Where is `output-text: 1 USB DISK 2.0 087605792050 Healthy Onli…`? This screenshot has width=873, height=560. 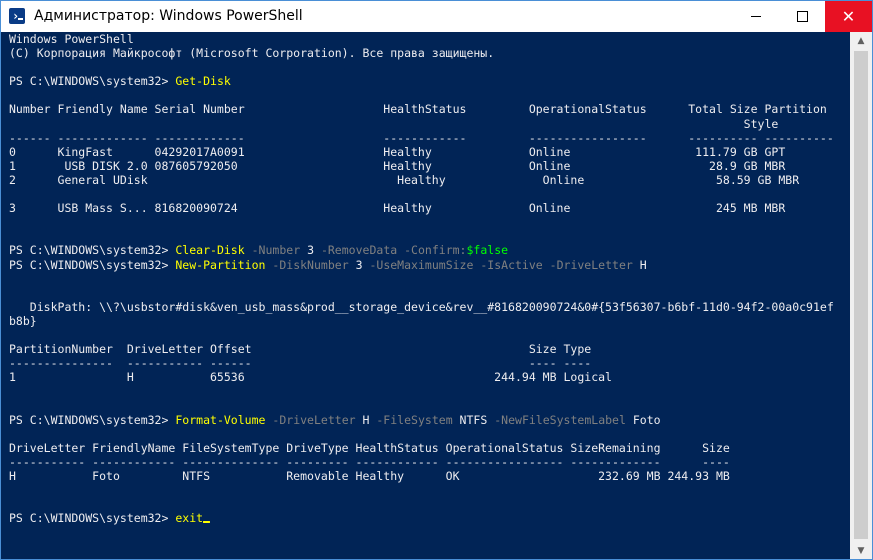 output-text: 1 USB DISK 2.0 087605792050 Healthy Onli… is located at coordinates (397, 165).